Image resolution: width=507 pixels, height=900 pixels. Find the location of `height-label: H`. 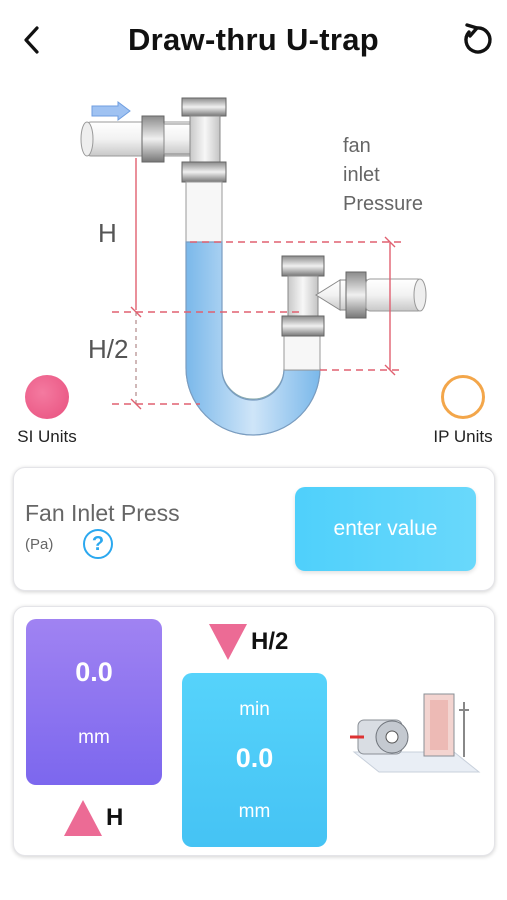

height-label: H is located at coordinates (107, 233).